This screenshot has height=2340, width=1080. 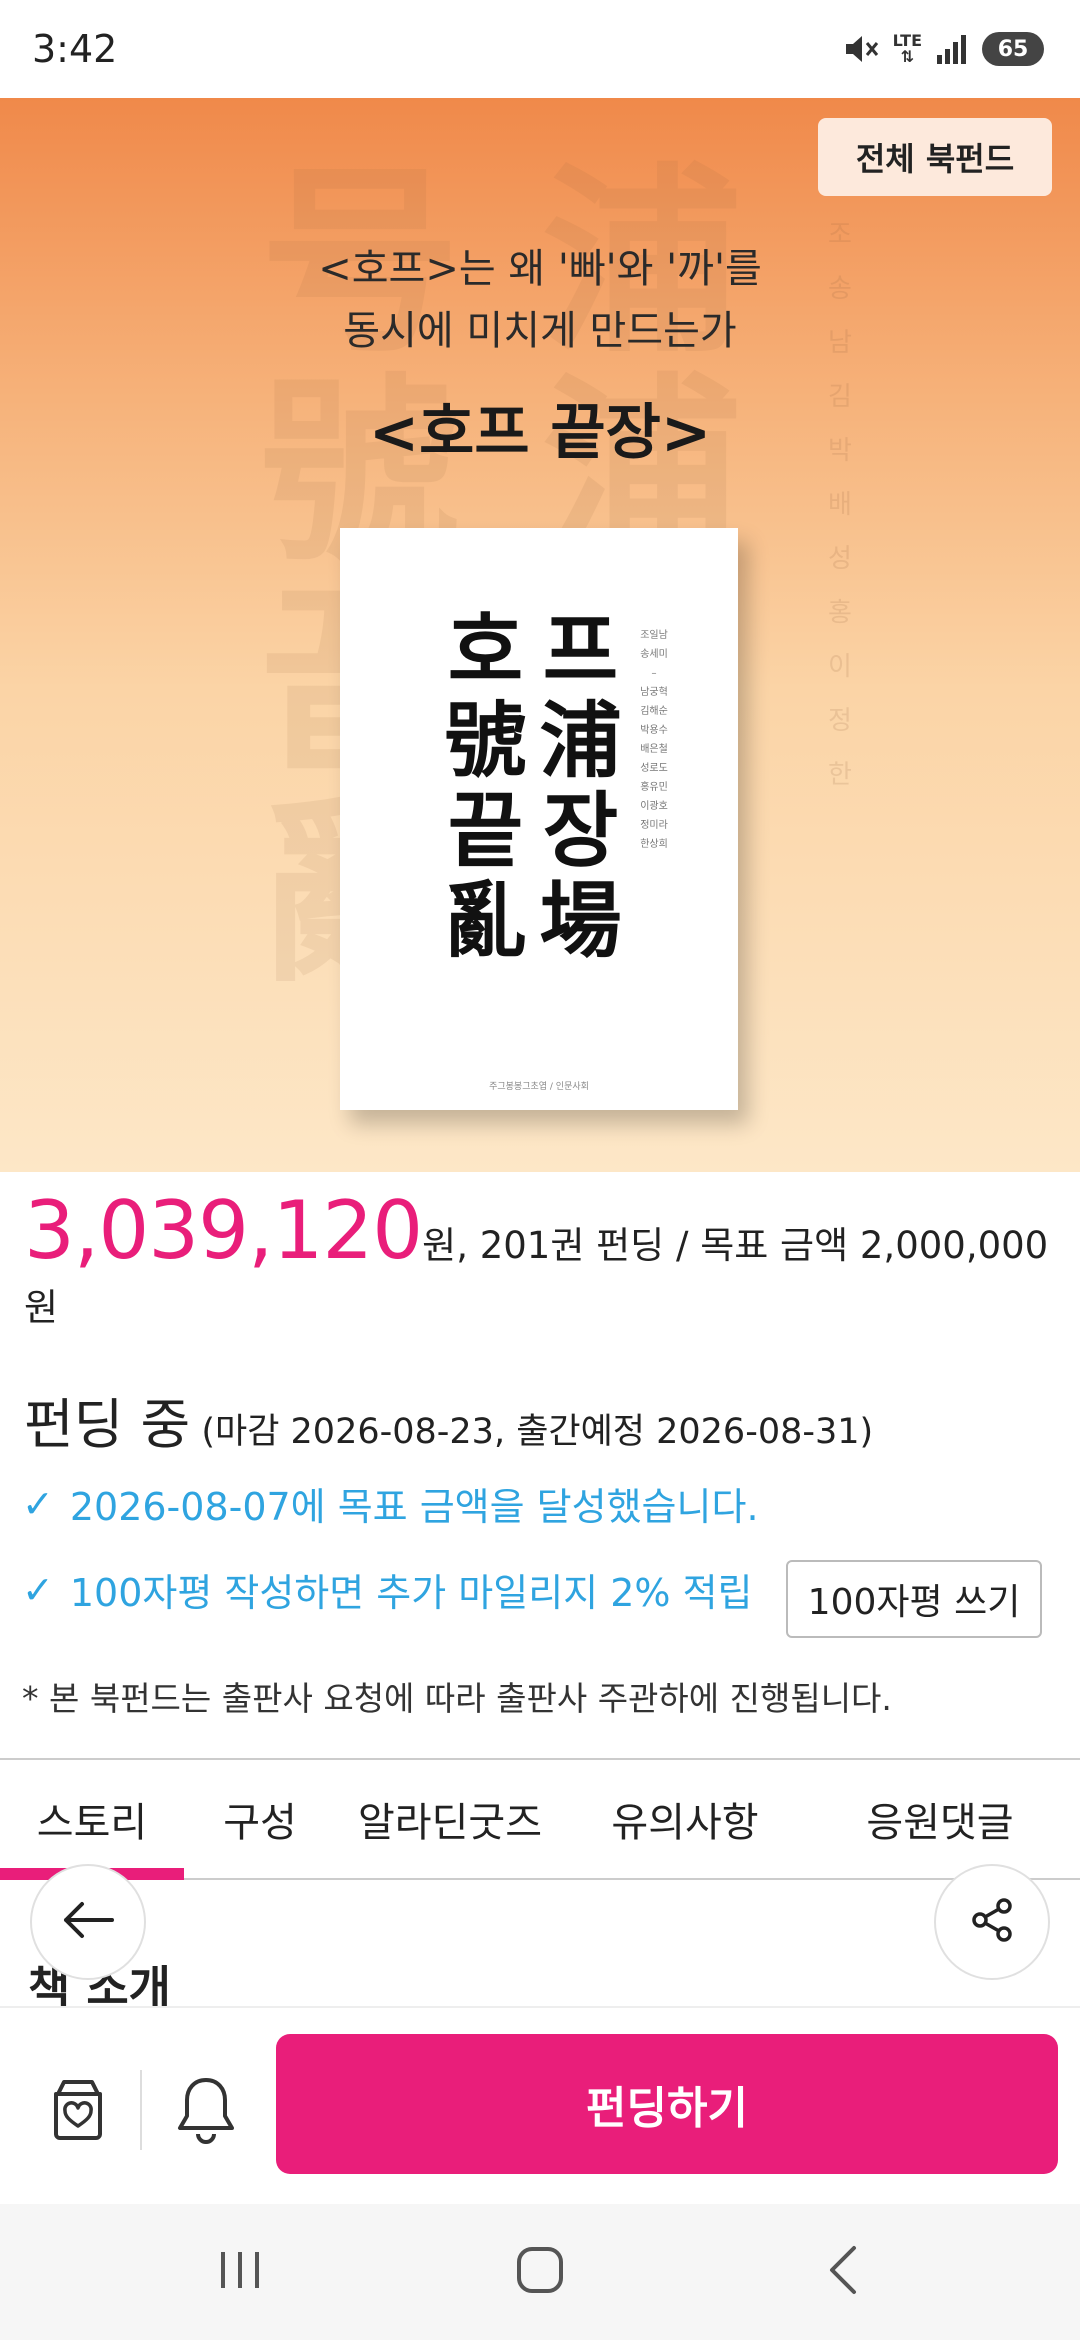 I want to click on write-review-button: 100자평 쓰기, so click(x=914, y=1599).